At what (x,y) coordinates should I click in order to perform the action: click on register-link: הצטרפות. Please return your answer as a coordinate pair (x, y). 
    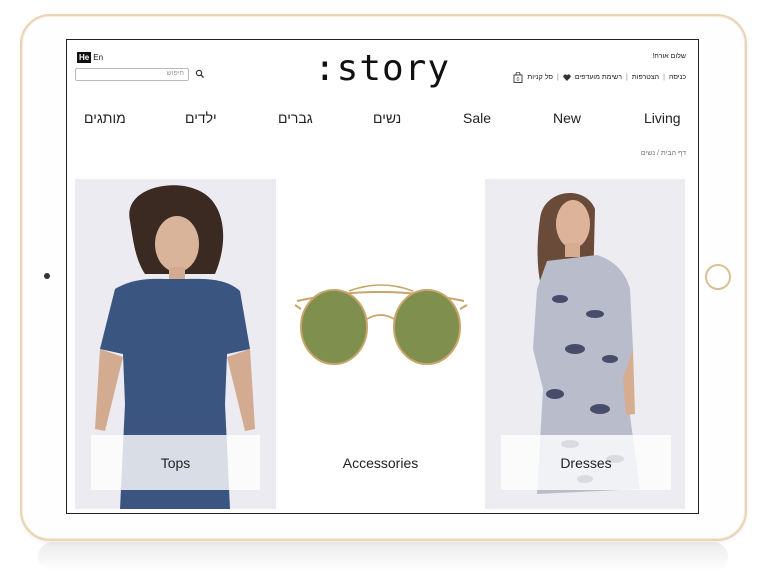
    Looking at the image, I should click on (645, 77).